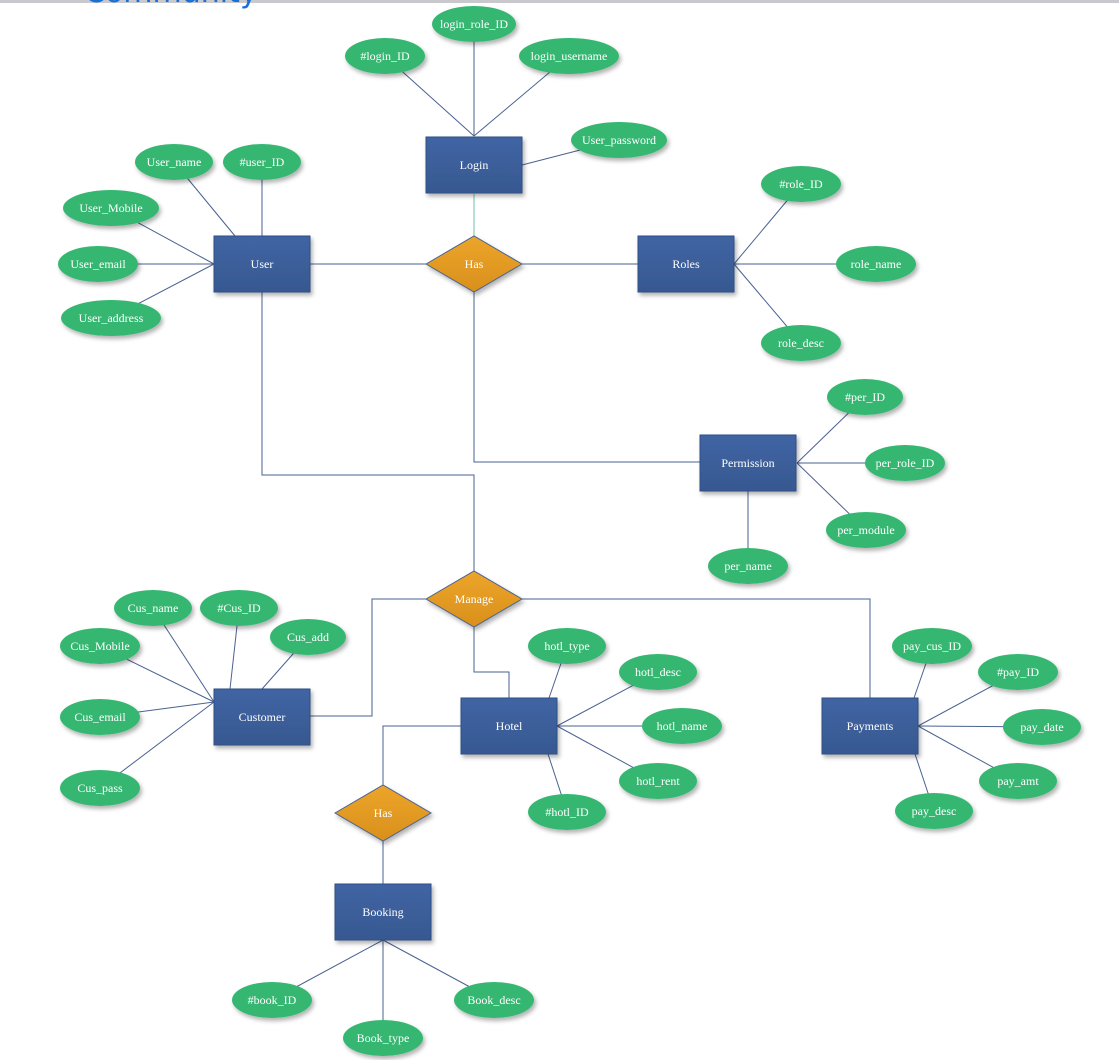 Image resolution: width=1119 pixels, height=1060 pixels. I want to click on attribute-User_name: User_name, so click(174, 162).